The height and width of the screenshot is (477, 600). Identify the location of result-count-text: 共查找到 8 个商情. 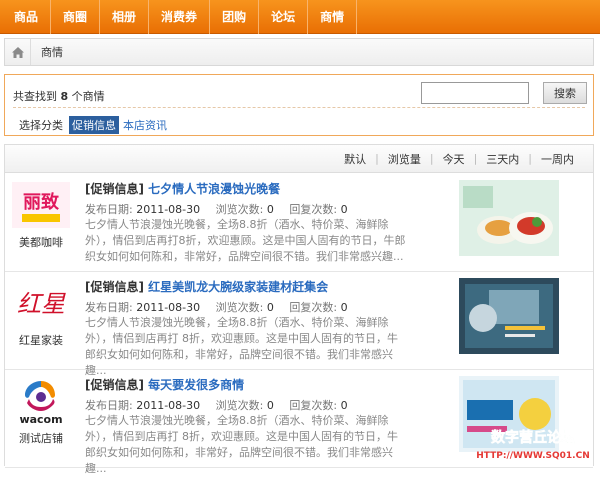
(59, 96).